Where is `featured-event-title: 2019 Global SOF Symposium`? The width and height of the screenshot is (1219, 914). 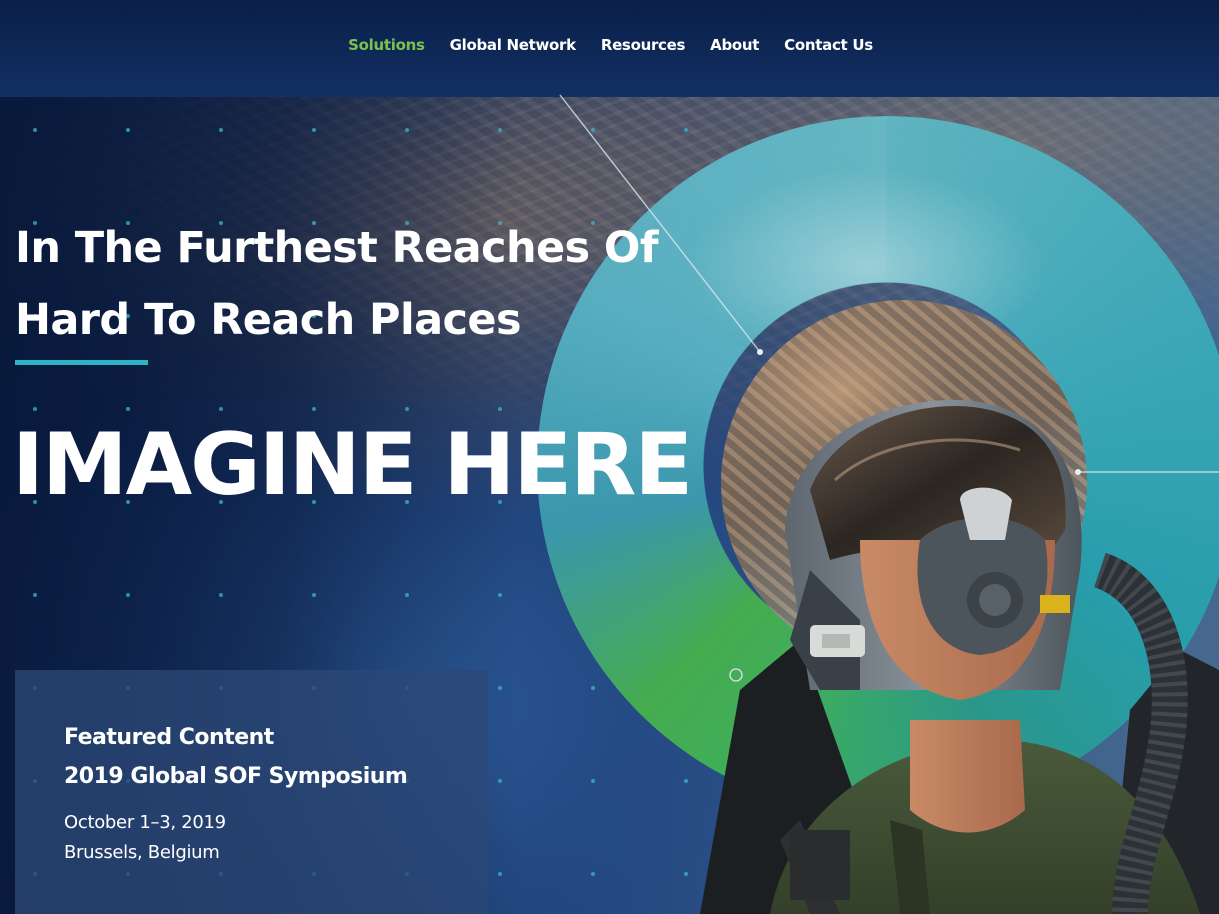
featured-event-title: 2019 Global SOF Symposium is located at coordinates (236, 776).